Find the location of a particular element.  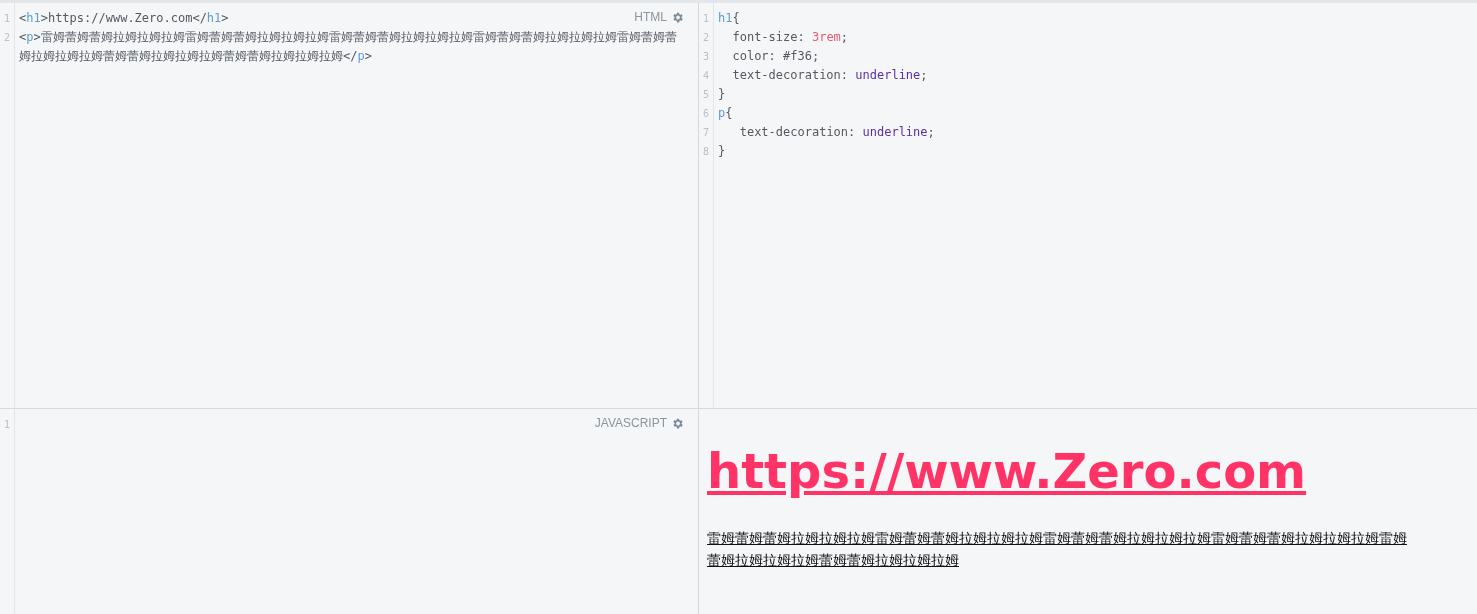

code-line: <p>雷姆蕾姆蕾姆拉姆拉姆拉姆雷姆蕾姆蕾姆拉姆拉姆拉姆雷姆蕾姆蕾姆拉姆拉姆拉姆雷姆蕾姆蕾姆拉姆拉姆拉姆雷姆蕾姆蕾姆拉姆拉姆拉姆蕾姆蕾姆拉姆拉姆拉姆蕾姆蕾姆拉姆拉姆拉姆</p> is located at coordinates (348, 47).